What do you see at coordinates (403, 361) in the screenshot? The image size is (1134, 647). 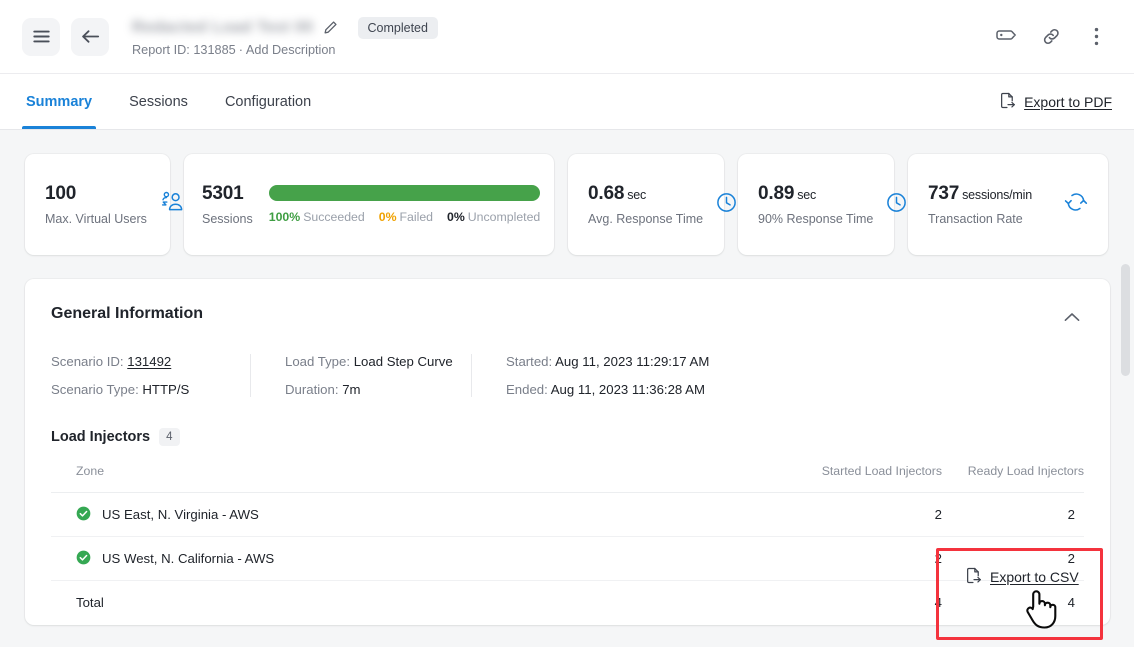 I see `info-value: Load Step Curve` at bounding box center [403, 361].